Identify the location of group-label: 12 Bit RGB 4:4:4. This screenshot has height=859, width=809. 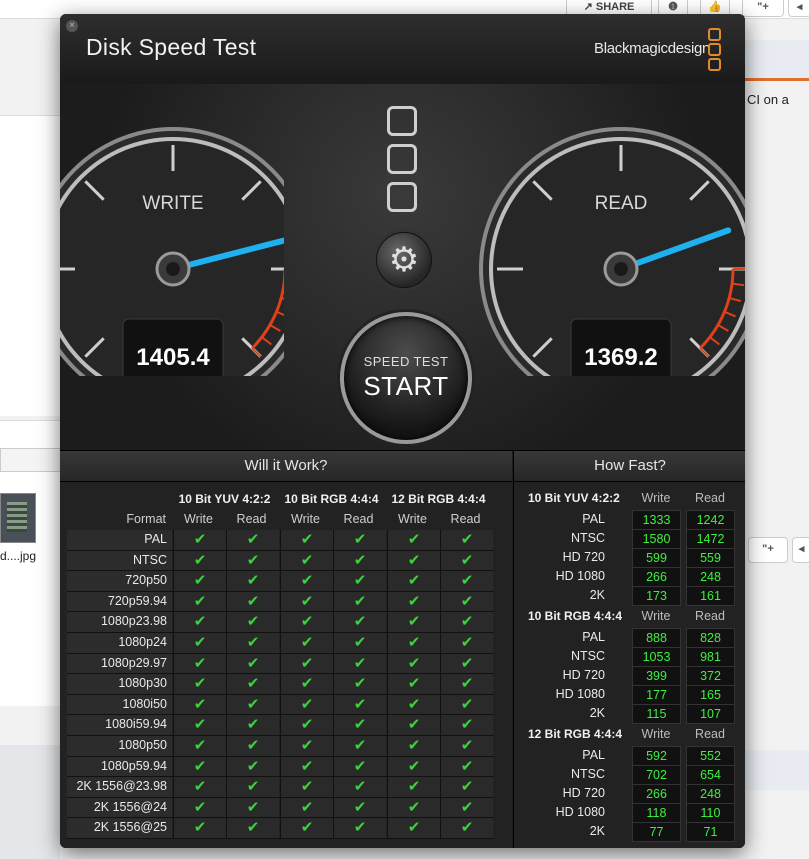
(438, 499).